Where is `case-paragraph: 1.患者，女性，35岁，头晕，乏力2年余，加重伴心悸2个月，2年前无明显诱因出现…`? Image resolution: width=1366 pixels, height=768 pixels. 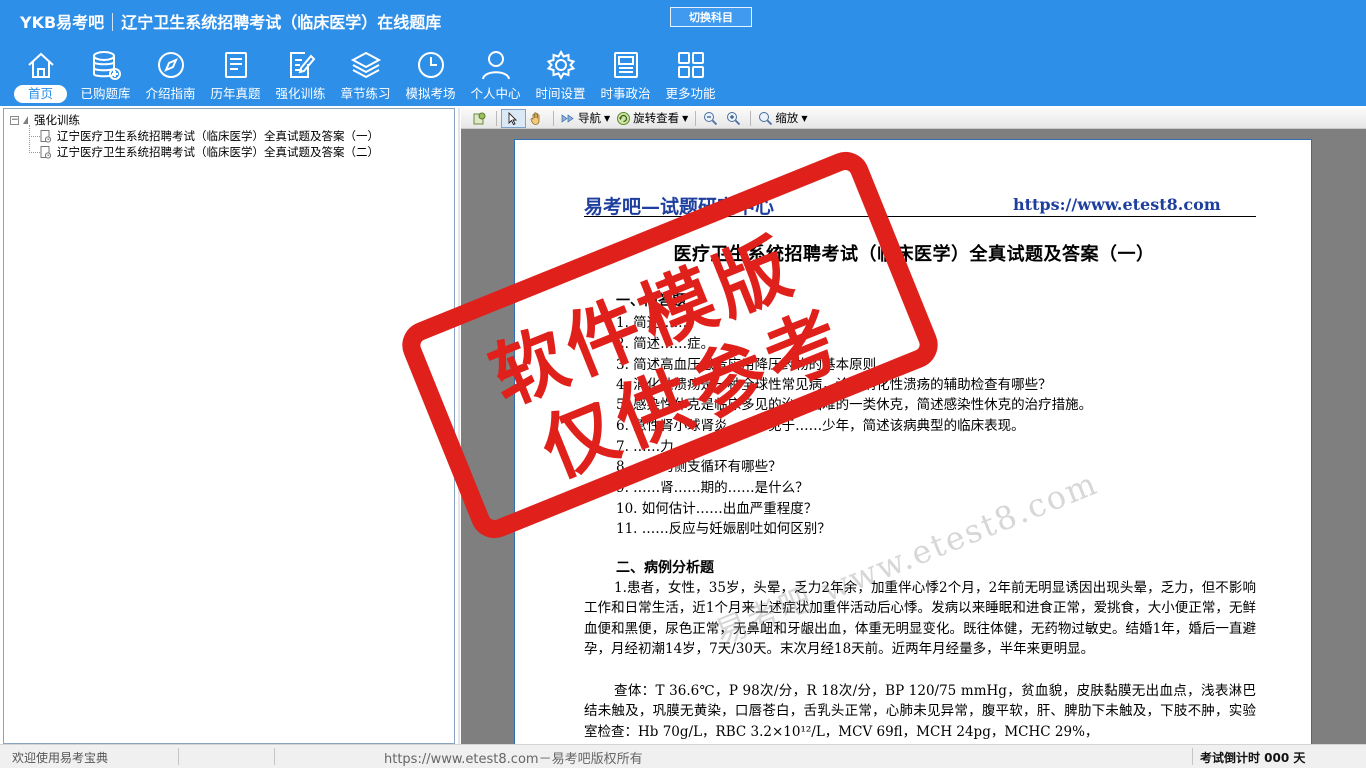
case-paragraph: 1.患者，女性，35岁，头晕，乏力2年余，加重伴心悸2个月，2年前无明显诱因出现… is located at coordinates (920, 619).